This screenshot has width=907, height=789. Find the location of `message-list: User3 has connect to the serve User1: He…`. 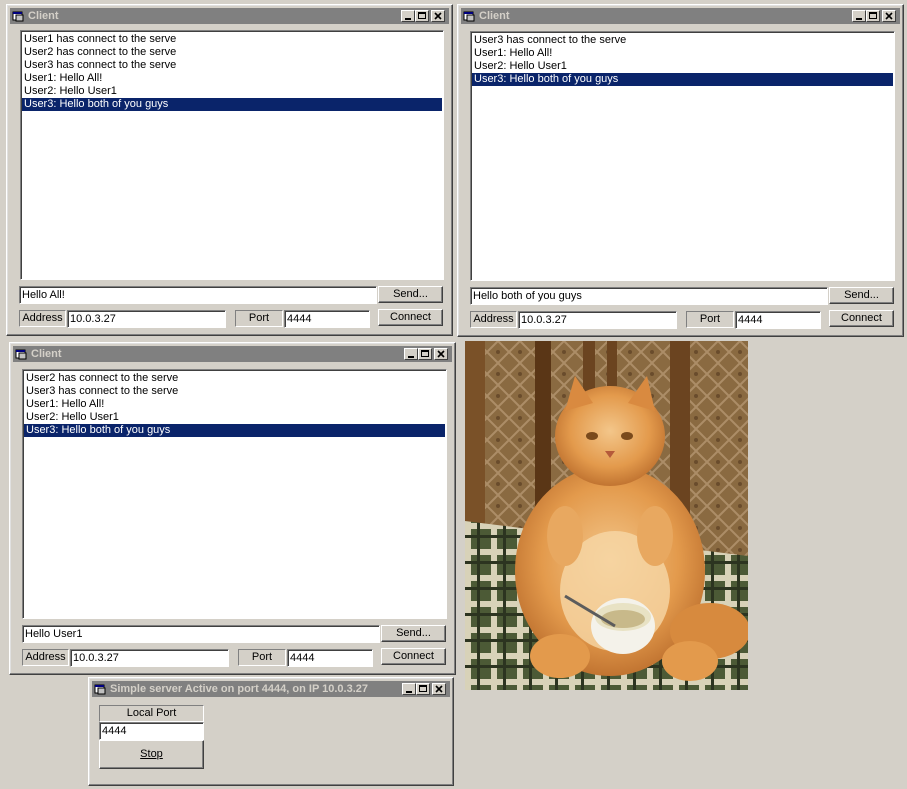

message-list: User3 has connect to the serve User1: He… is located at coordinates (682, 156).